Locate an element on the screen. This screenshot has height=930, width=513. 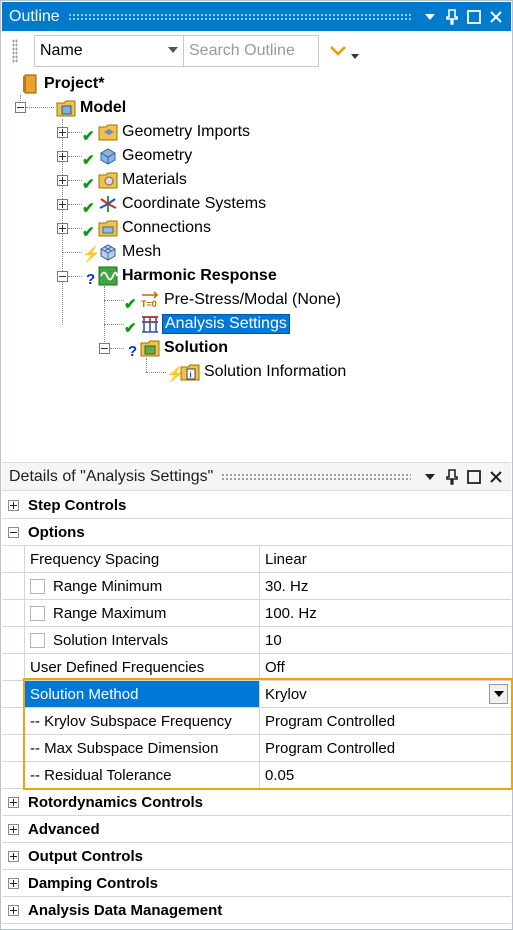
search-outline-input: Search Outline is located at coordinates (251, 51).